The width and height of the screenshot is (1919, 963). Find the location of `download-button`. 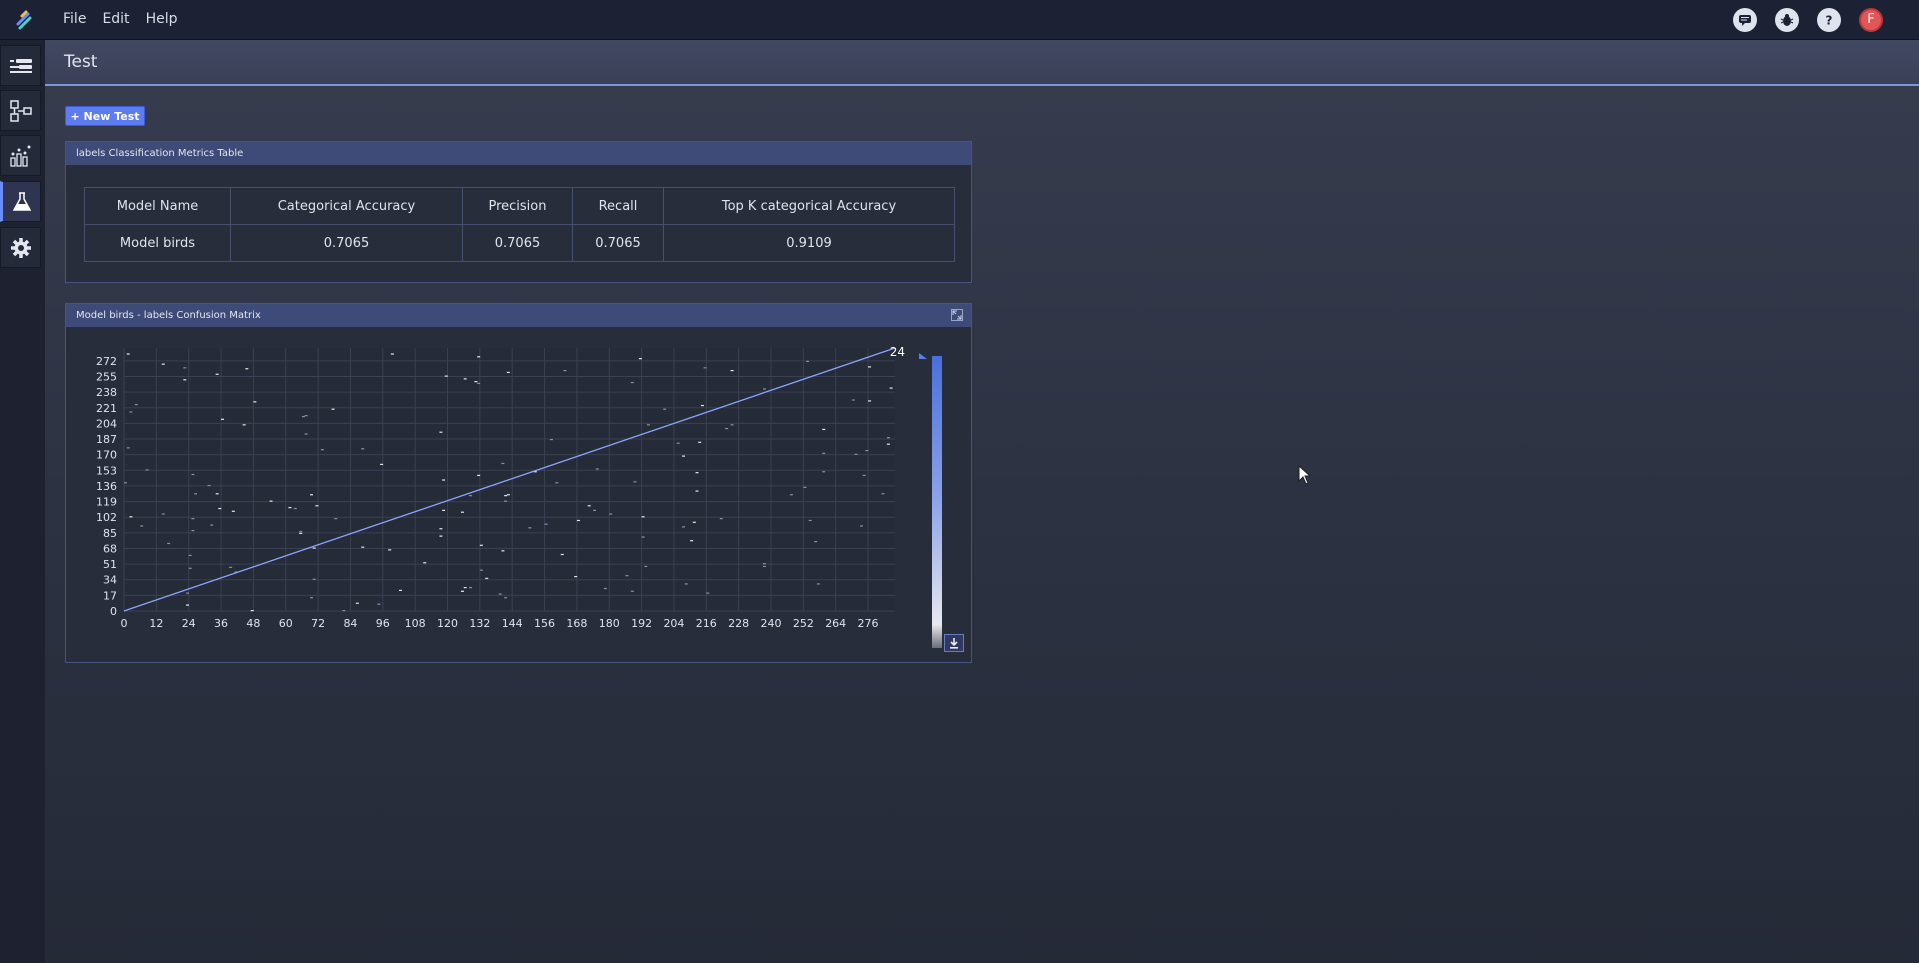

download-button is located at coordinates (954, 643).